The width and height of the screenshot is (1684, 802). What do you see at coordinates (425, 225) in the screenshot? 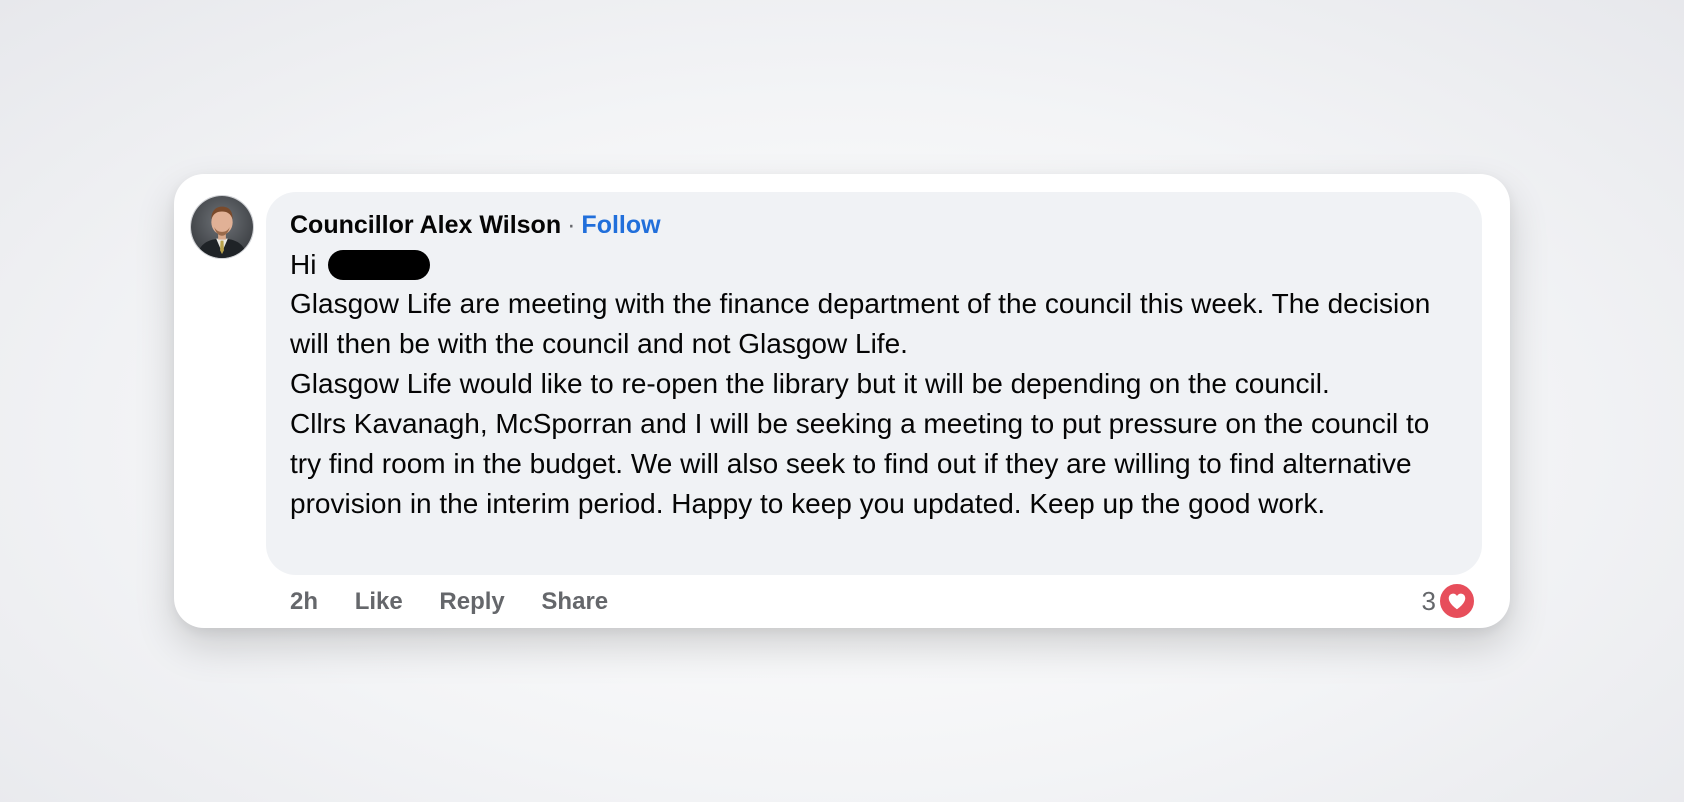
I see `author-name: Councillor Alex Wilson` at bounding box center [425, 225].